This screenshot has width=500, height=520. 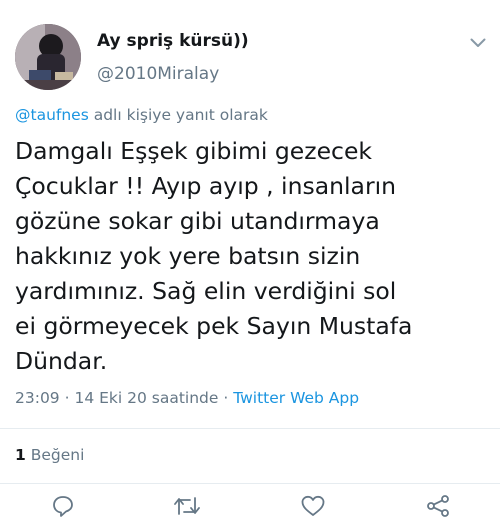 What do you see at coordinates (146, 398) in the screenshot?
I see `tweet-date: 14 Eki 20 saatinde` at bounding box center [146, 398].